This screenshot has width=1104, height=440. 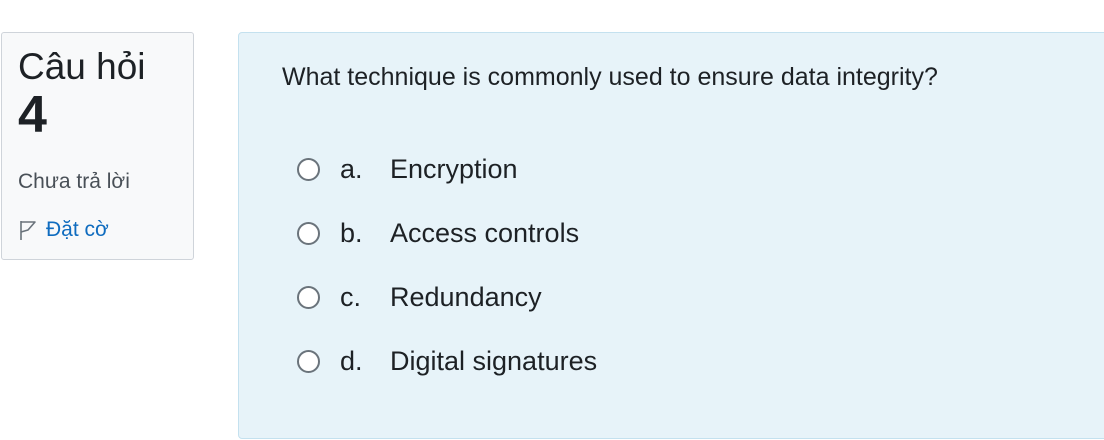 I want to click on flag-question-button: Đặt cờ, so click(x=63, y=230).